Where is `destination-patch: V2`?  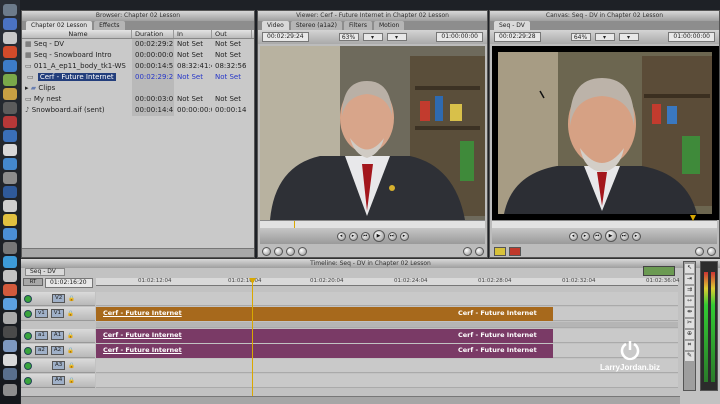 destination-patch: V2 is located at coordinates (59, 298).